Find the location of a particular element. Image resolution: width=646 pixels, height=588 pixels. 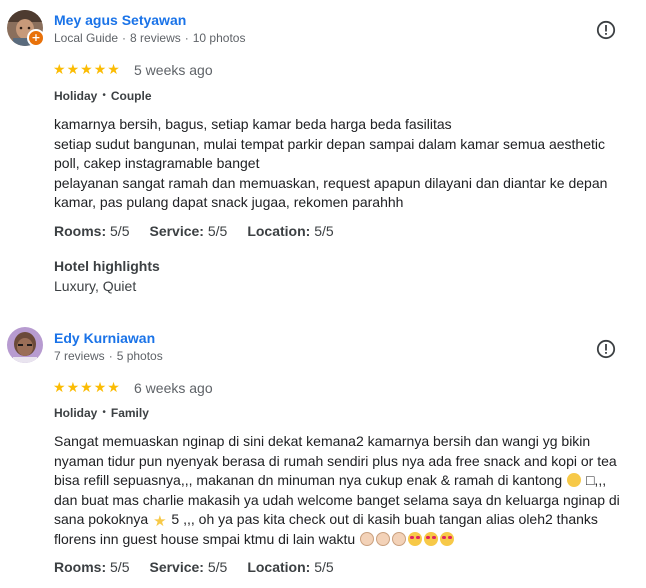

profile-photo-icon is located at coordinates (25, 345).